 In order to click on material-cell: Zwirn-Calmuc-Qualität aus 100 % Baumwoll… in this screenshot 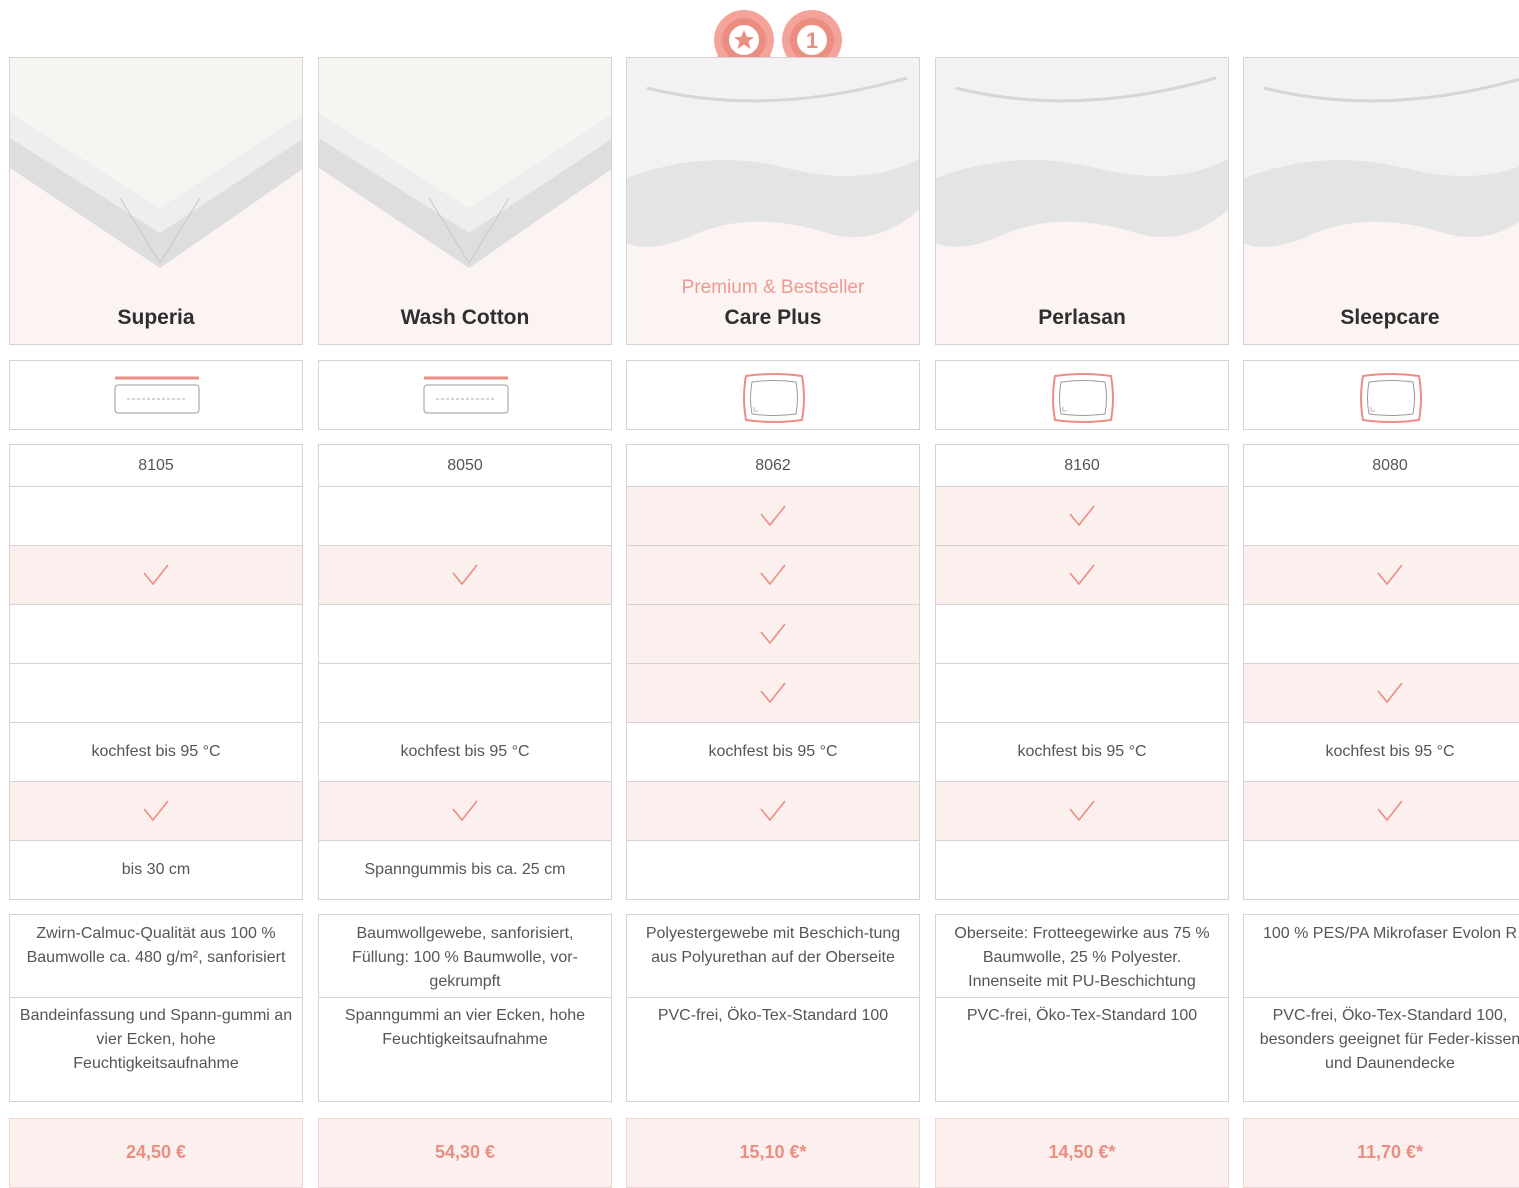, I will do `click(156, 1008)`.